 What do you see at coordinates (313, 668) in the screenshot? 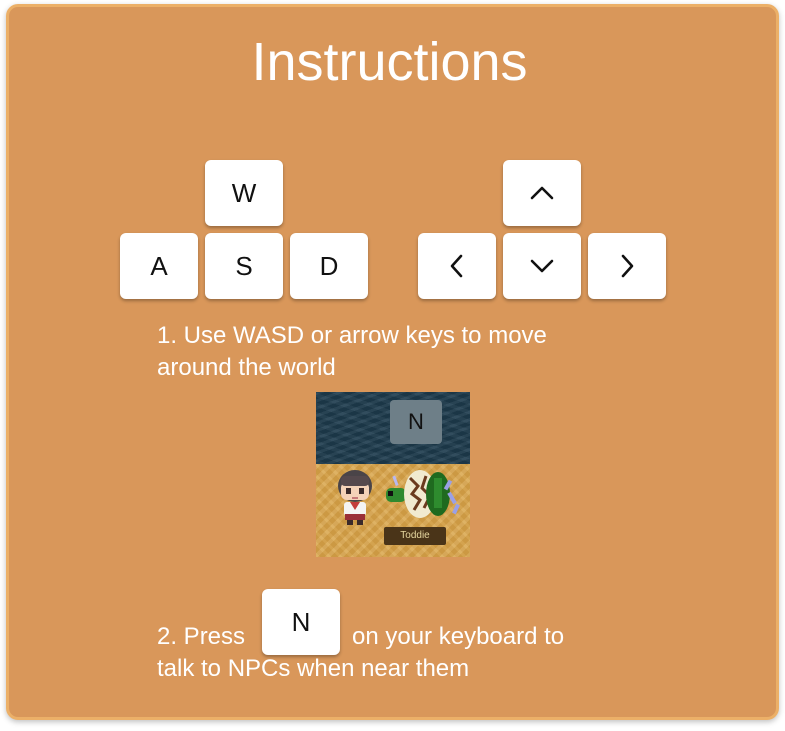
I see `step2-line2: talk to NPCs when near them` at bounding box center [313, 668].